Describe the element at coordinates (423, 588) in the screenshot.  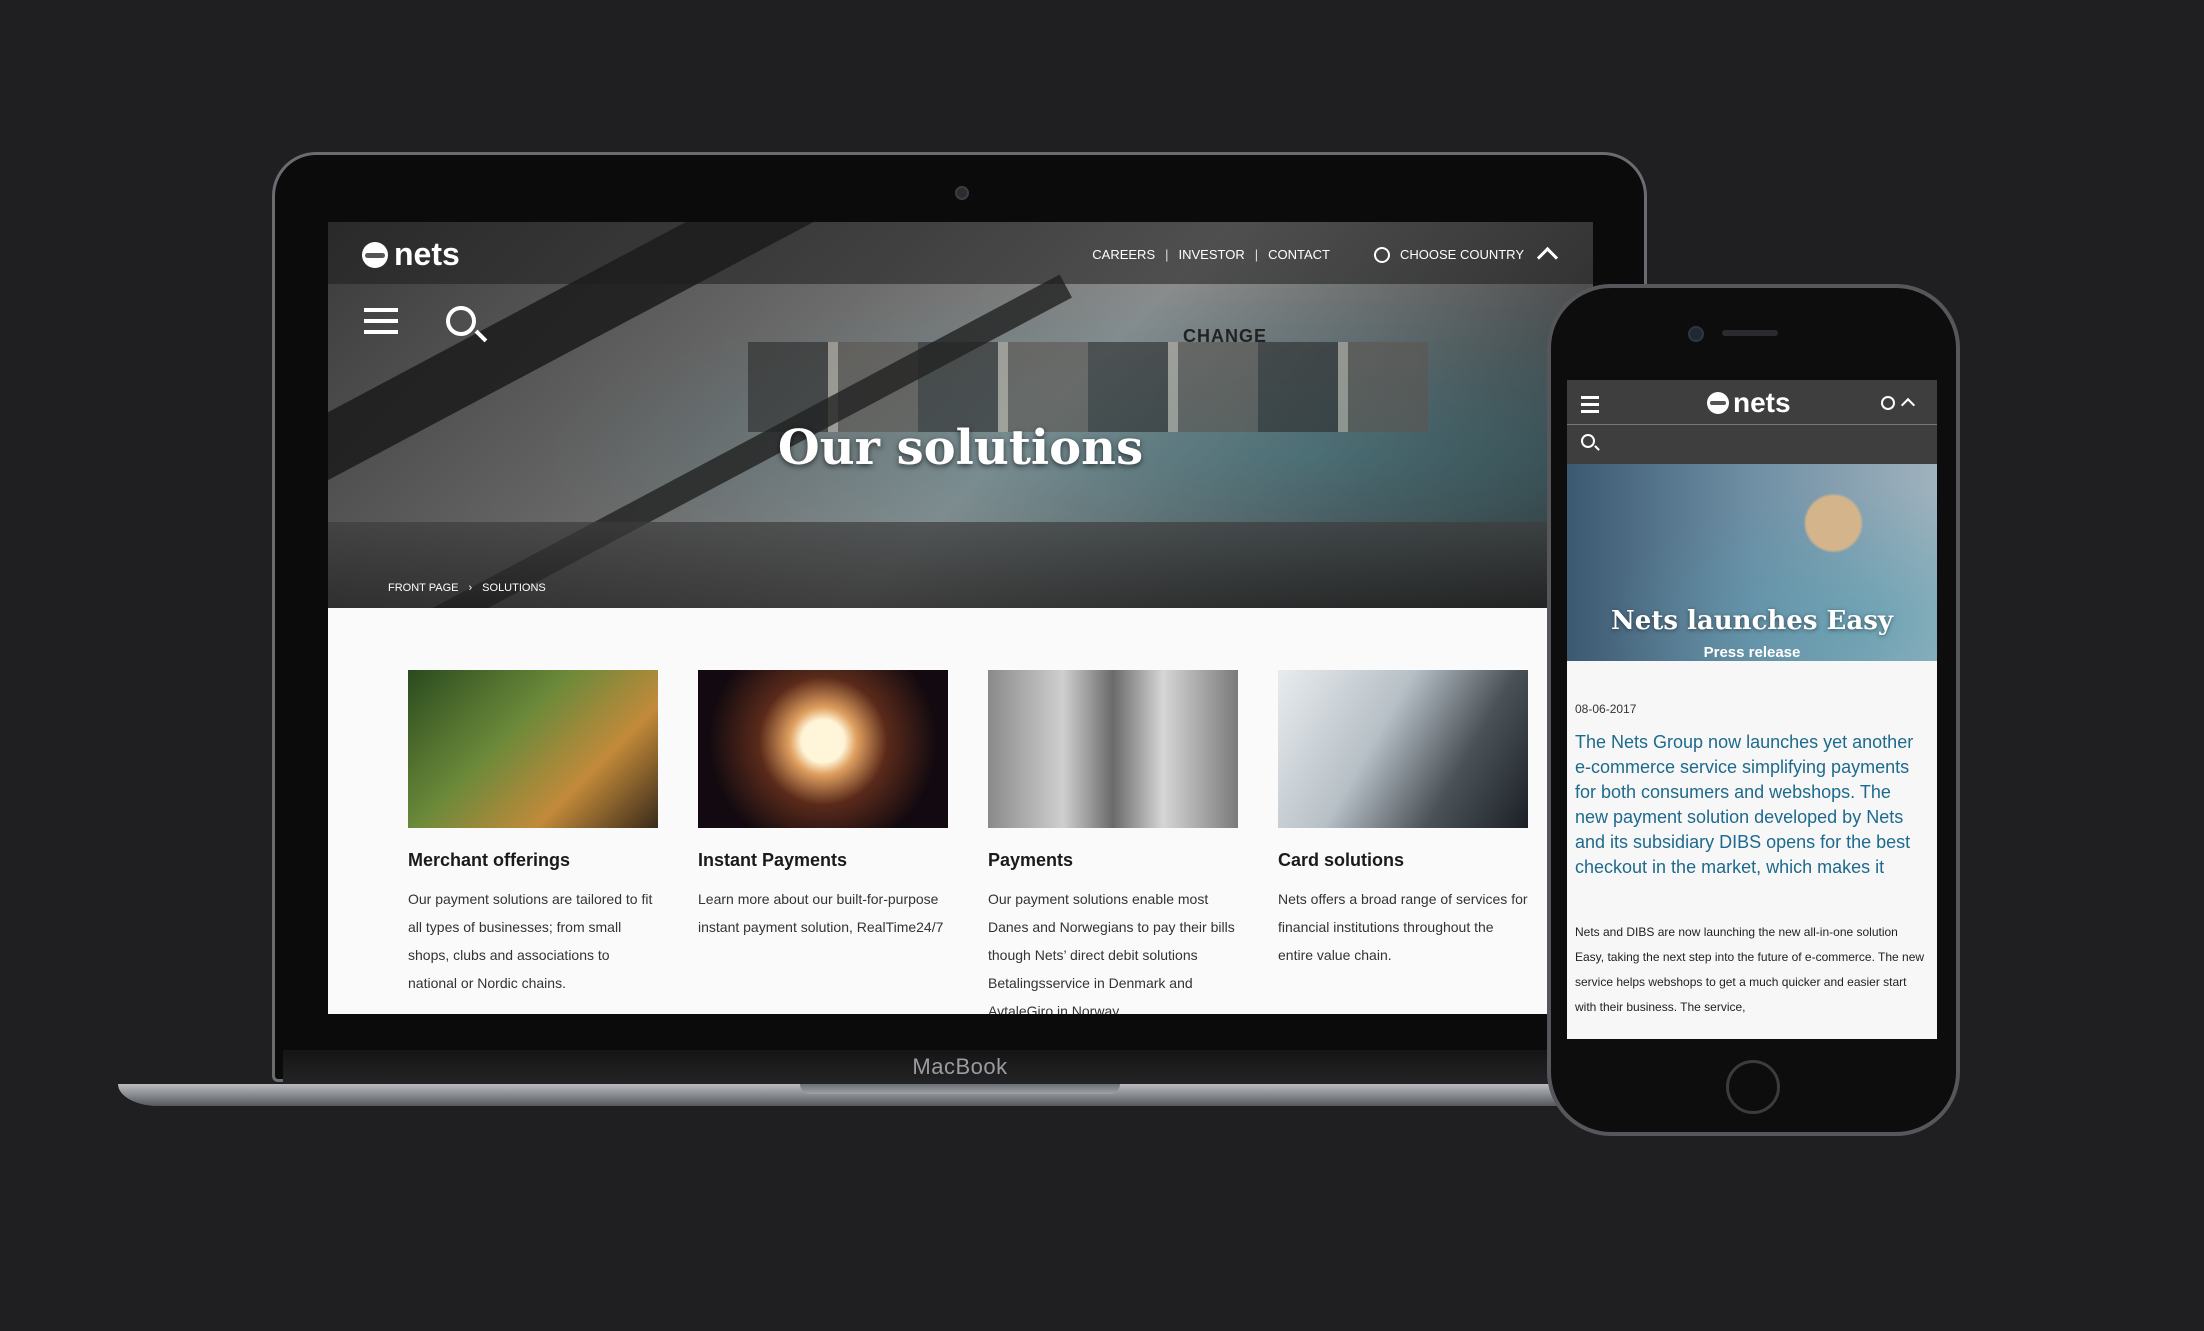
I see `breadcrumb-home: FRONT PAGE` at that location.